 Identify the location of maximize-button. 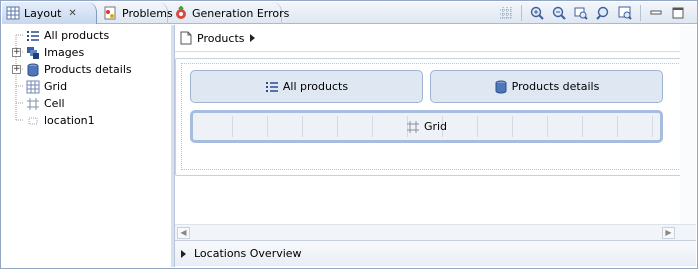
(678, 13).